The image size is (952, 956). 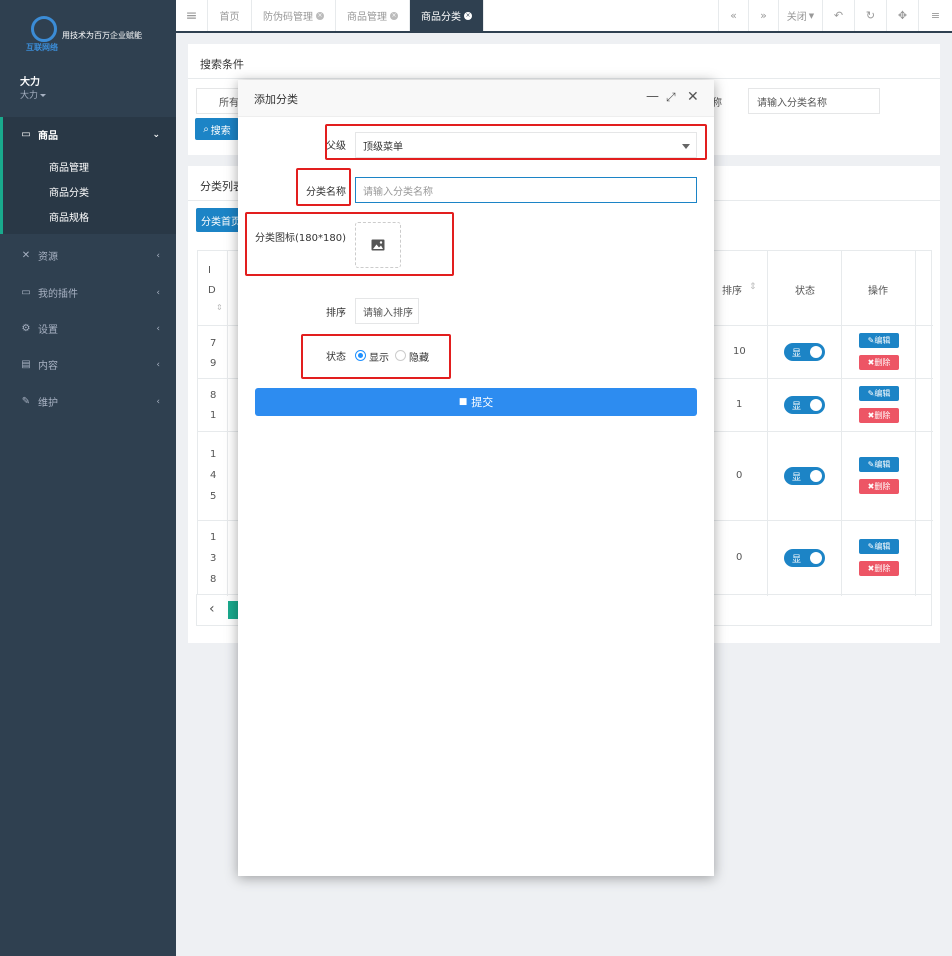 What do you see at coordinates (192, 15) in the screenshot?
I see `menu-toggle-icon: ≡` at bounding box center [192, 15].